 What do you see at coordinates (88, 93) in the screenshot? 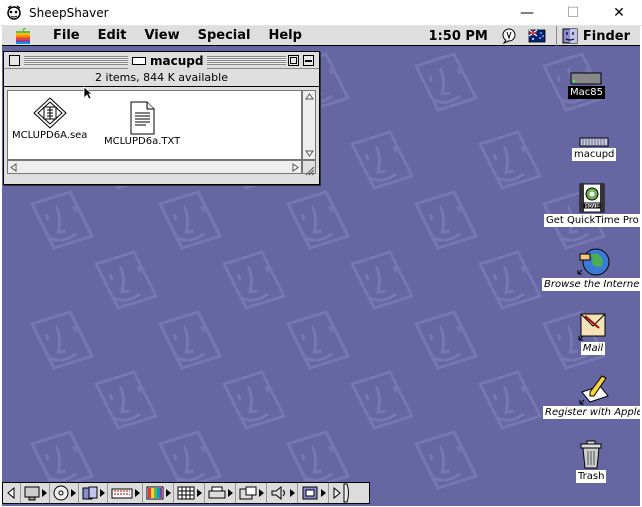
I see `mouse-cursor-icon` at bounding box center [88, 93].